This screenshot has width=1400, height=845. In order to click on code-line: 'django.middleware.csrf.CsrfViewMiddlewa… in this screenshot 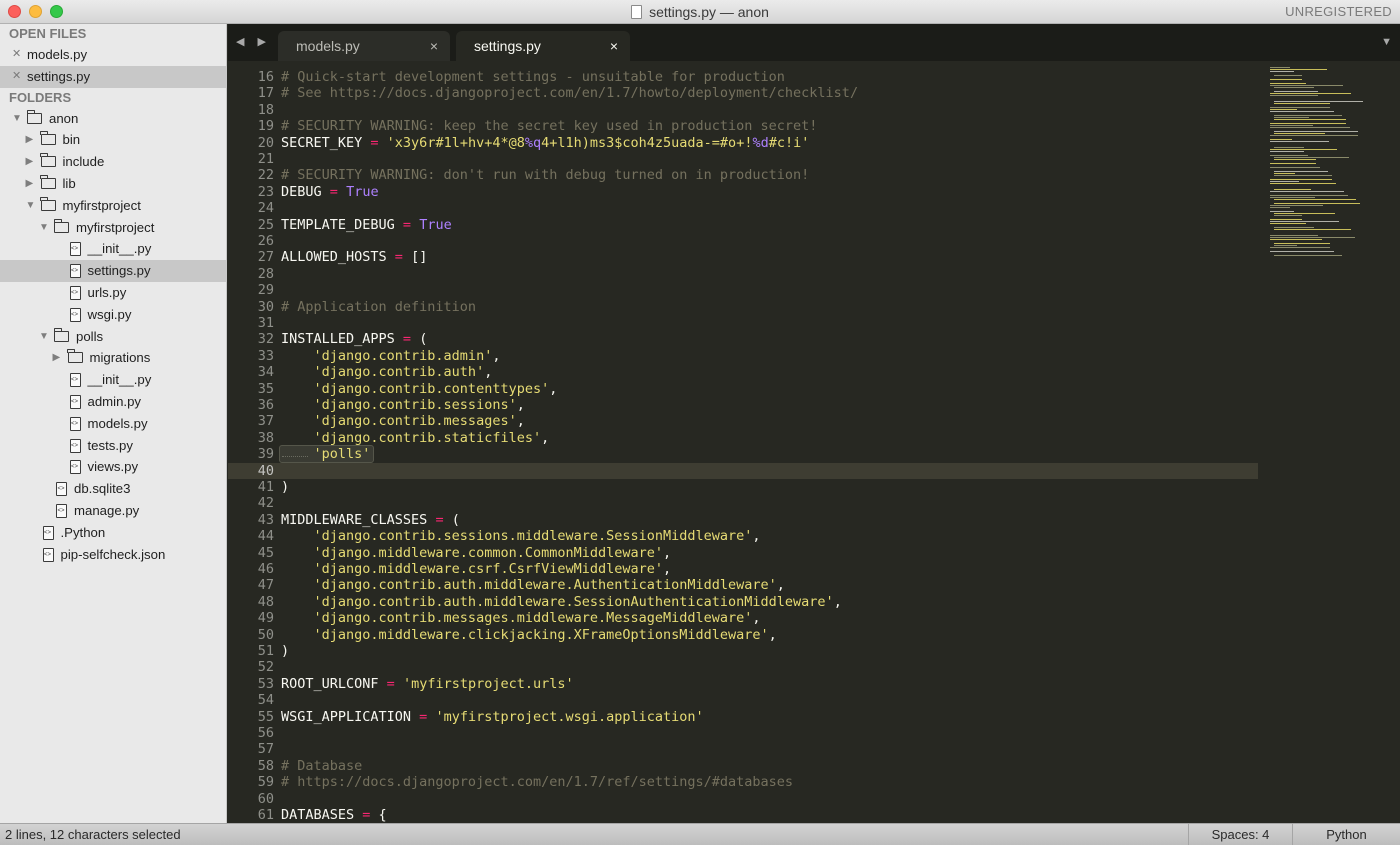, I will do `click(476, 569)`.